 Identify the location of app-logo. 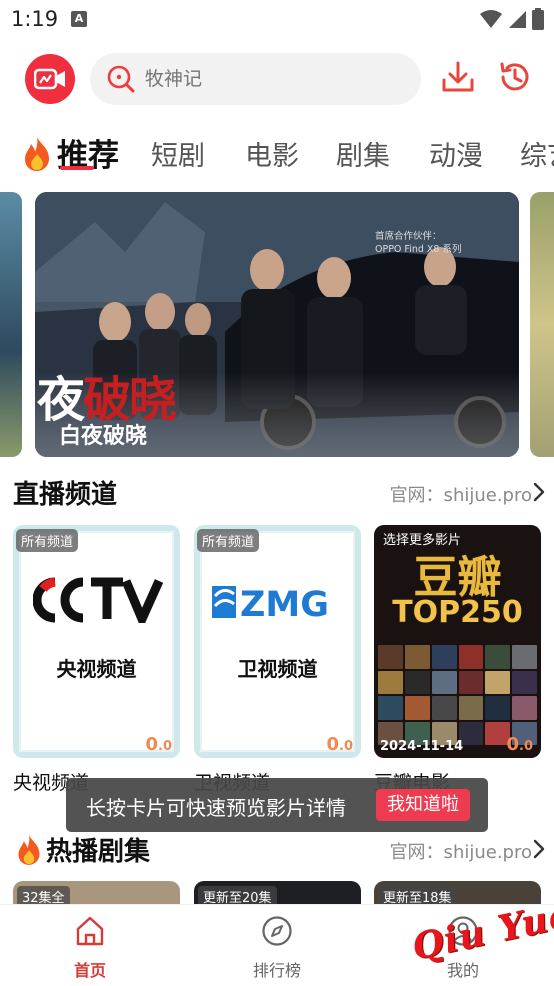
(50, 79).